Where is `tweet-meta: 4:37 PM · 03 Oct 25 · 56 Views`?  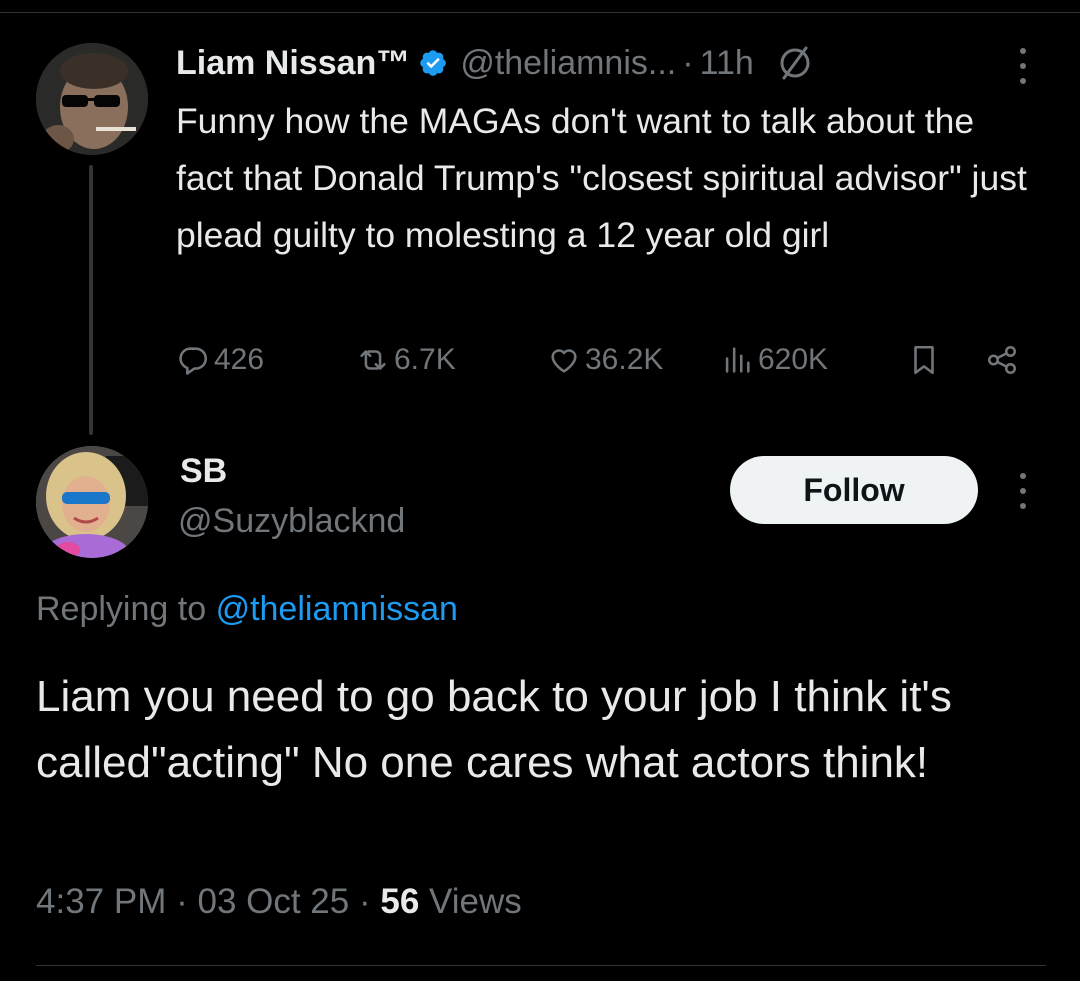 tweet-meta: 4:37 PM · 03 Oct 25 · 56 Views is located at coordinates (279, 902).